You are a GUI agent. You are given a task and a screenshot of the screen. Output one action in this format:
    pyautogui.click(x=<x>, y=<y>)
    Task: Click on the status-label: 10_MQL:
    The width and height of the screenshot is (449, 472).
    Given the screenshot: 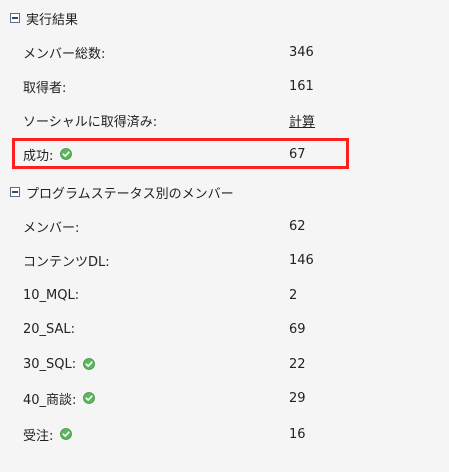 What is the action you would take?
    pyautogui.click(x=51, y=295)
    